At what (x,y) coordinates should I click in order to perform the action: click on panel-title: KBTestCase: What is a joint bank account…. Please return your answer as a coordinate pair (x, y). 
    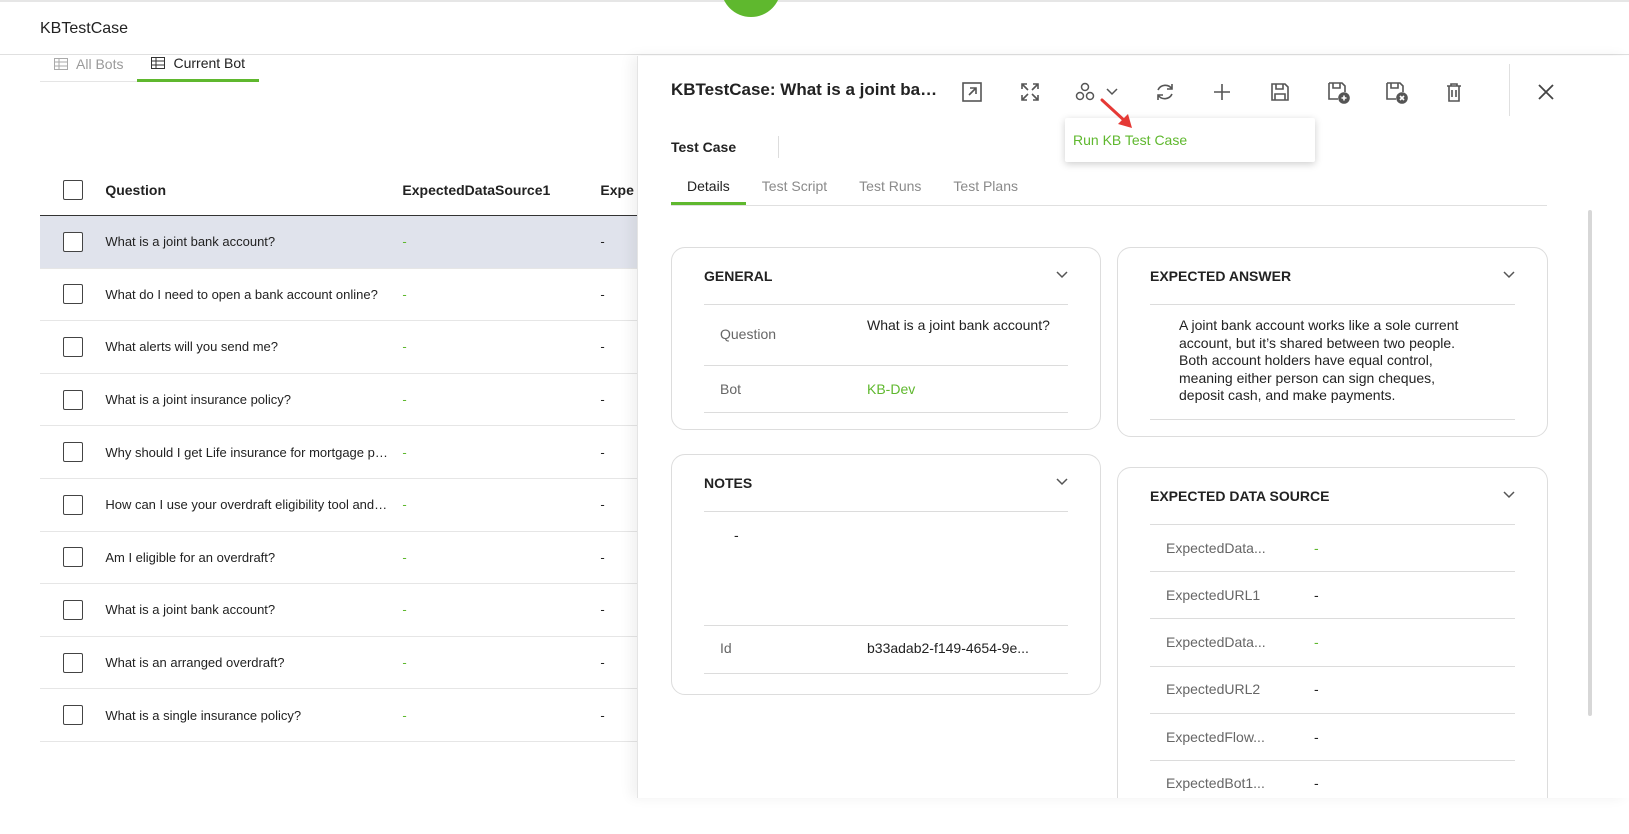
    Looking at the image, I should click on (807, 89).